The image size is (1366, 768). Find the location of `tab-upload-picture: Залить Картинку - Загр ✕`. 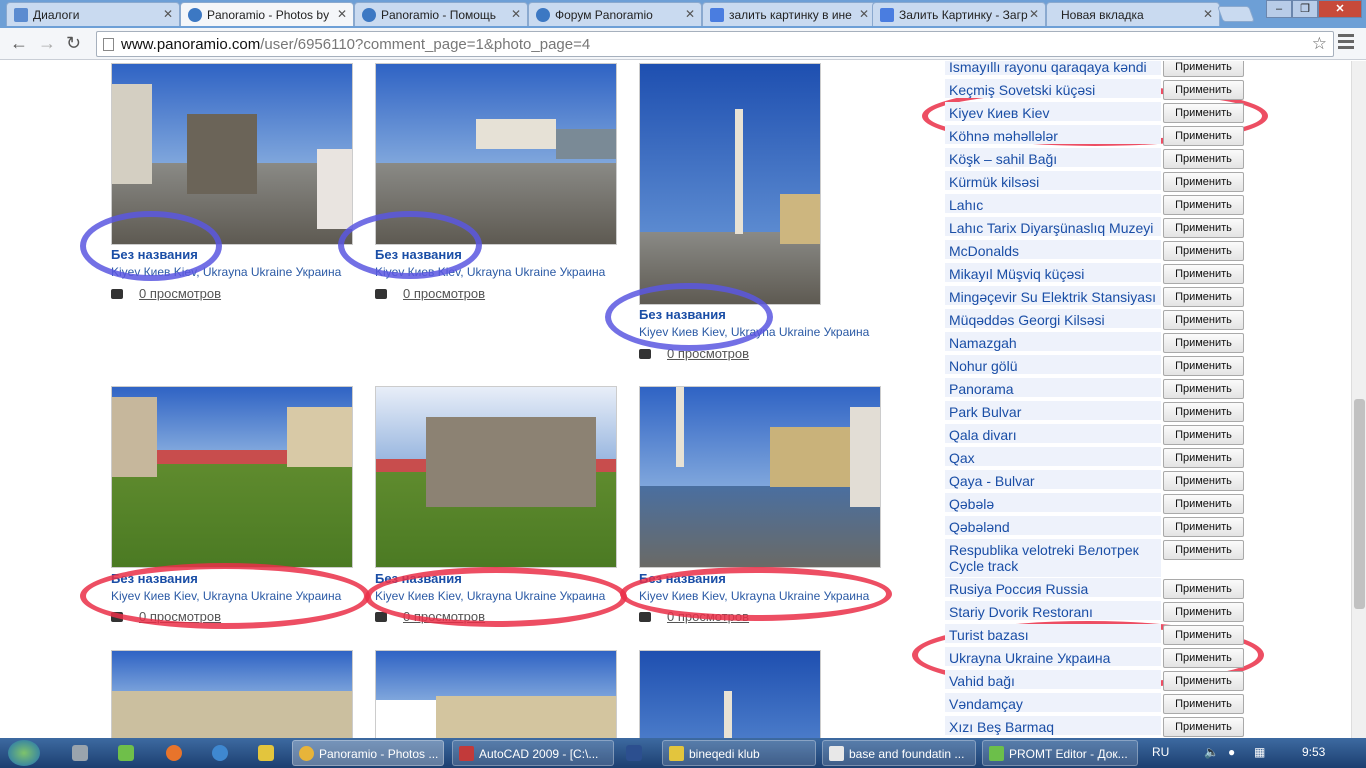

tab-upload-picture: Залить Картинку - Загр ✕ is located at coordinates (959, 14).